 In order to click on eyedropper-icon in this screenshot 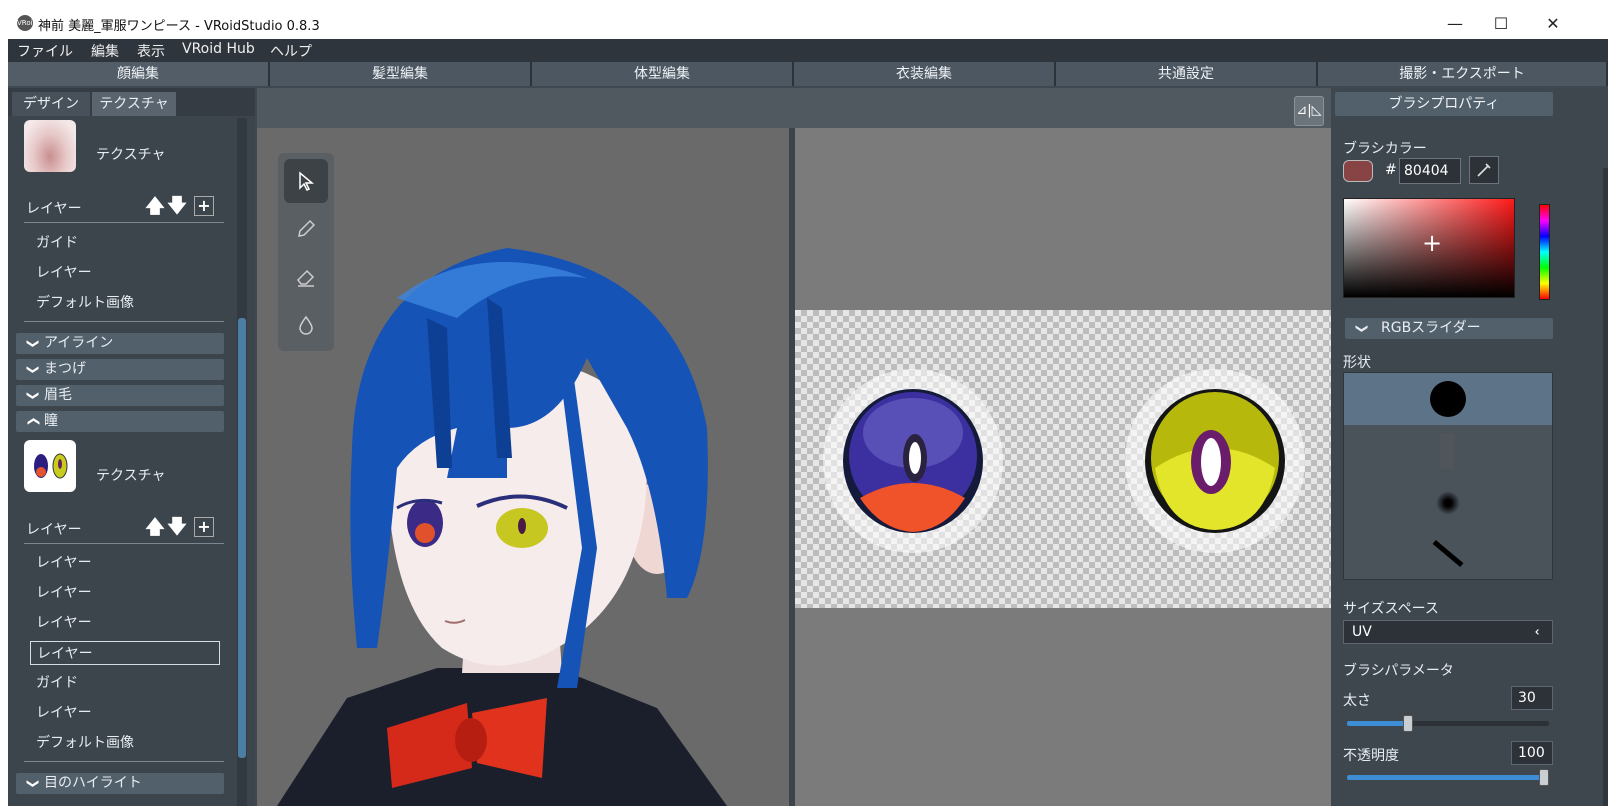, I will do `click(1484, 170)`.